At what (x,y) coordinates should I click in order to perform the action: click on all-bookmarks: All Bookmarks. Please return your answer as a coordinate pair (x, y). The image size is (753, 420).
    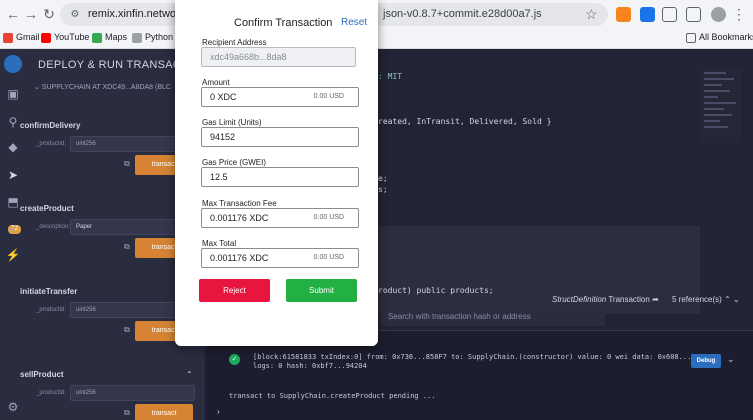
    Looking at the image, I should click on (719, 37).